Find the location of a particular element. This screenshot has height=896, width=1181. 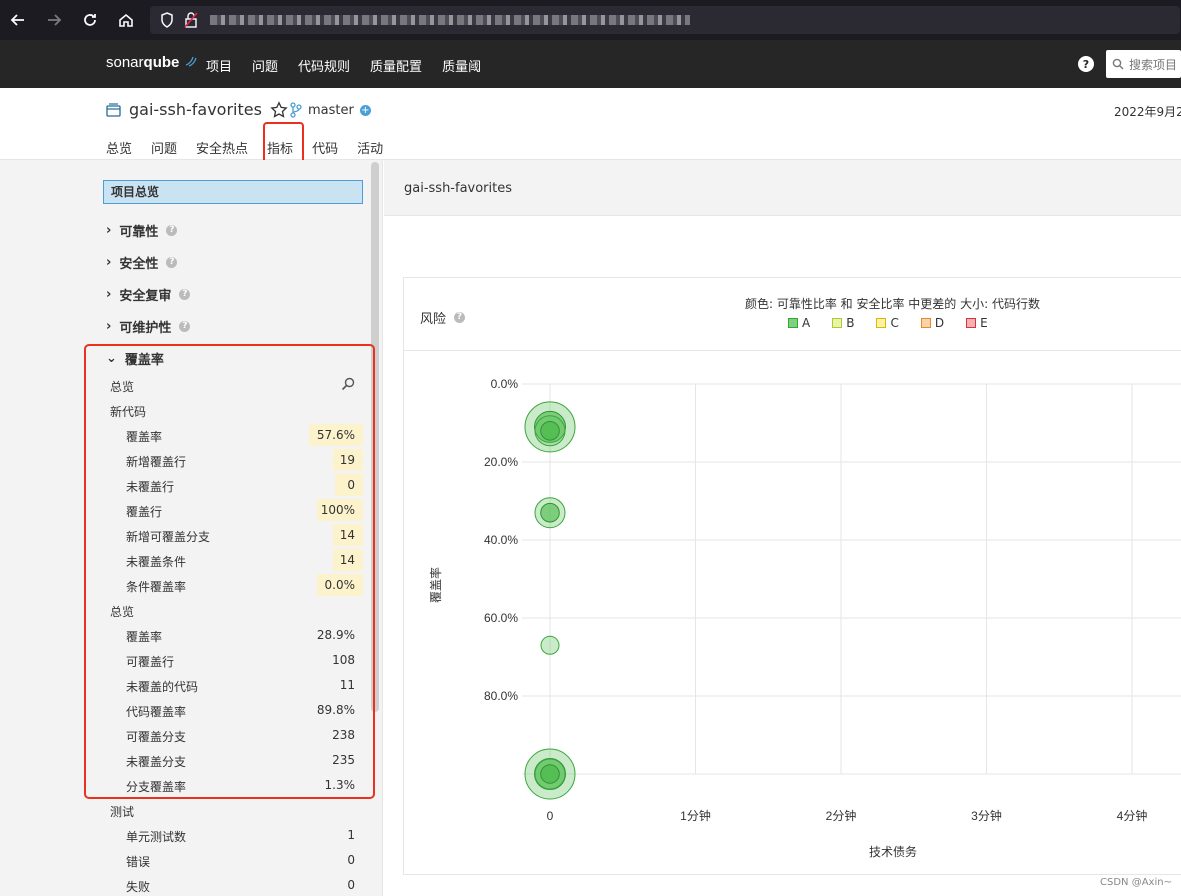

url-bar is located at coordinates (665, 20).